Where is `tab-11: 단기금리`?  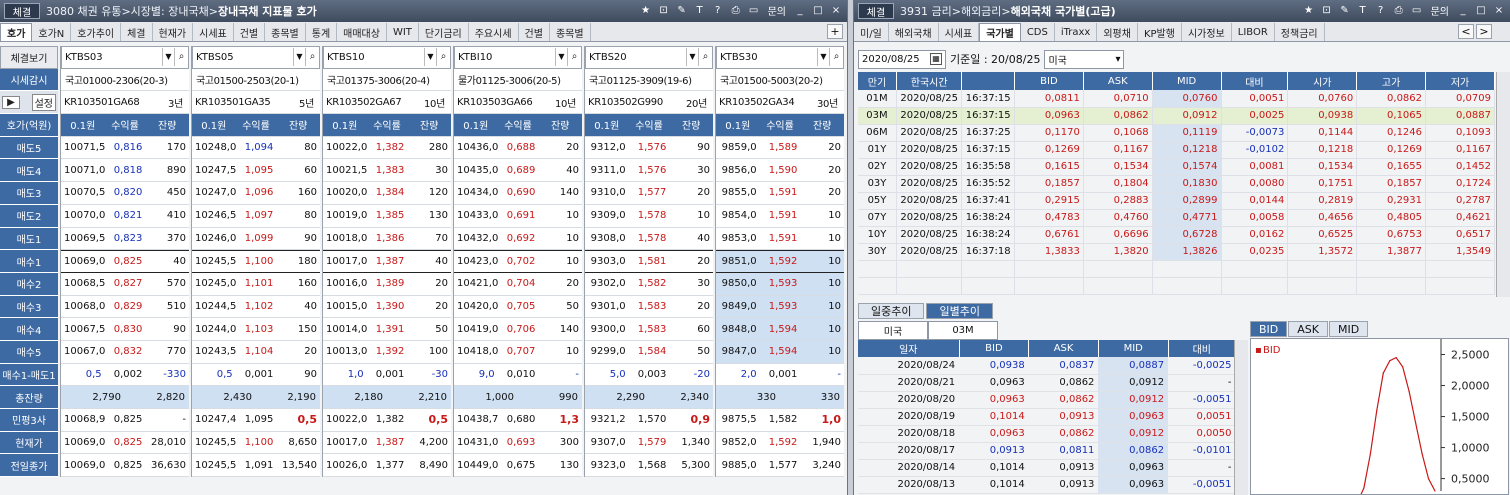
tab-11: 단기금리 is located at coordinates (444, 32).